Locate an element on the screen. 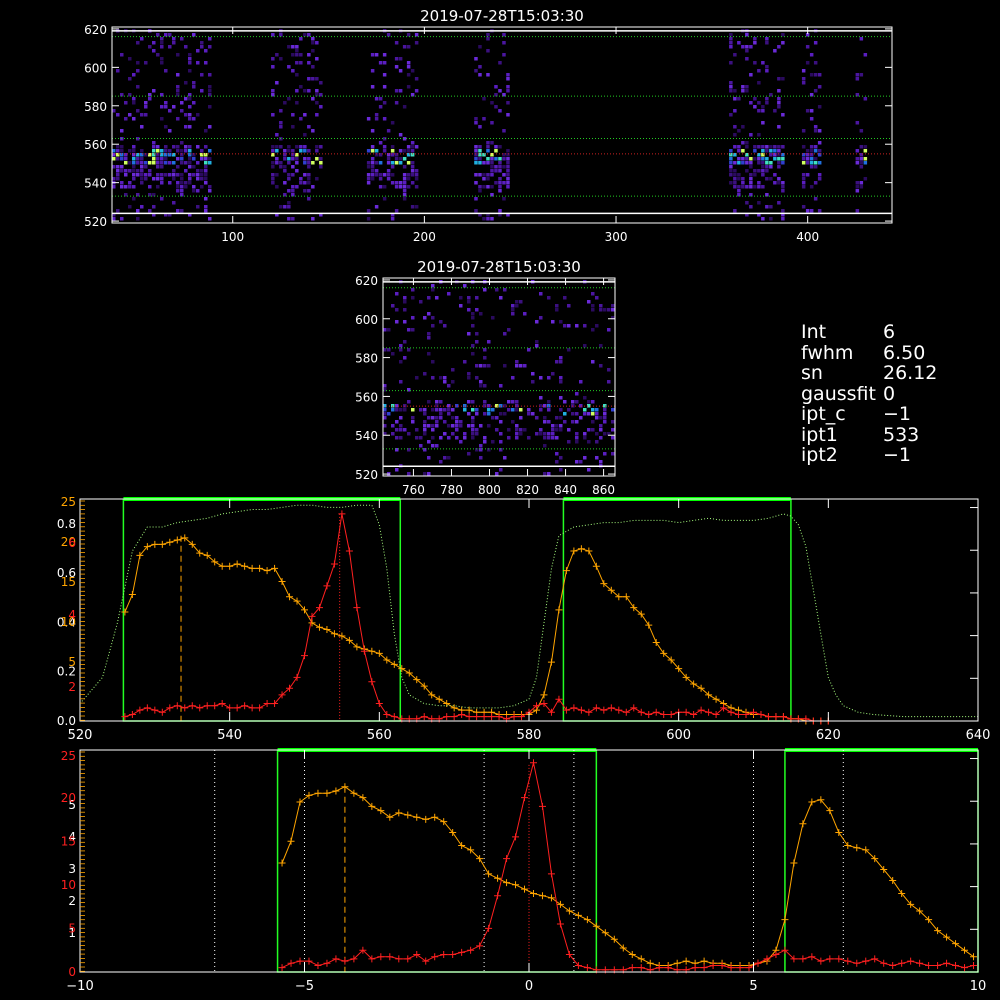 This screenshot has height=1000, width=1000. y-tick-label: 580 is located at coordinates (366, 359).